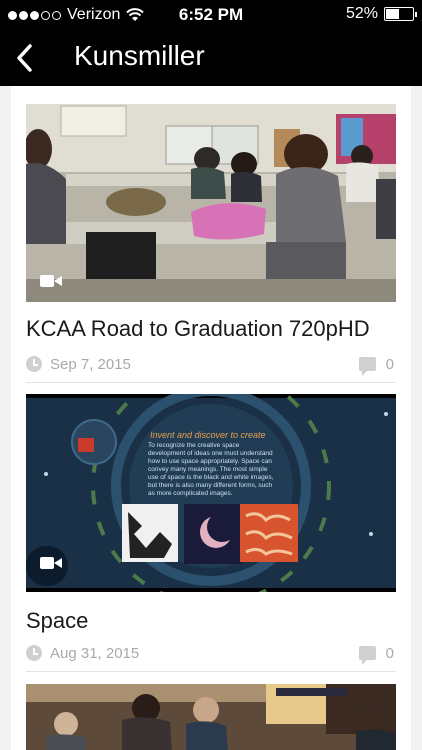 The width and height of the screenshot is (422, 750). I want to click on video-thumbnail, so click(211, 717).